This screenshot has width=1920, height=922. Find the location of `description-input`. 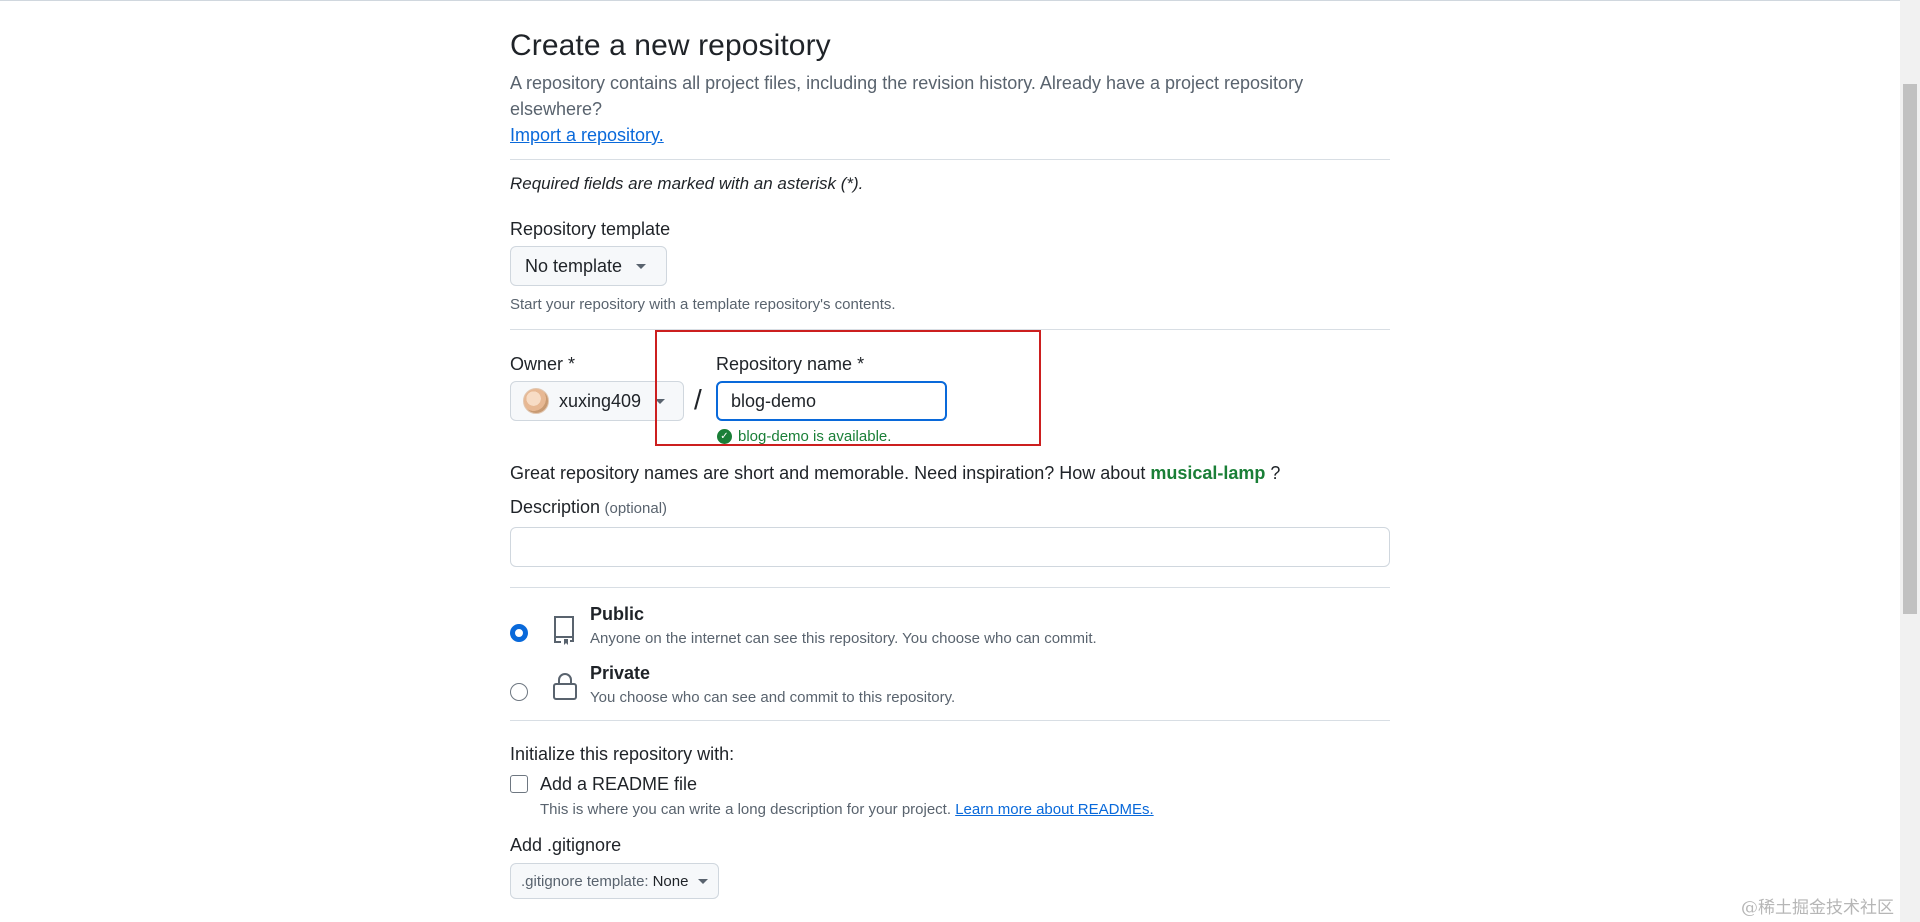

description-input is located at coordinates (950, 547).